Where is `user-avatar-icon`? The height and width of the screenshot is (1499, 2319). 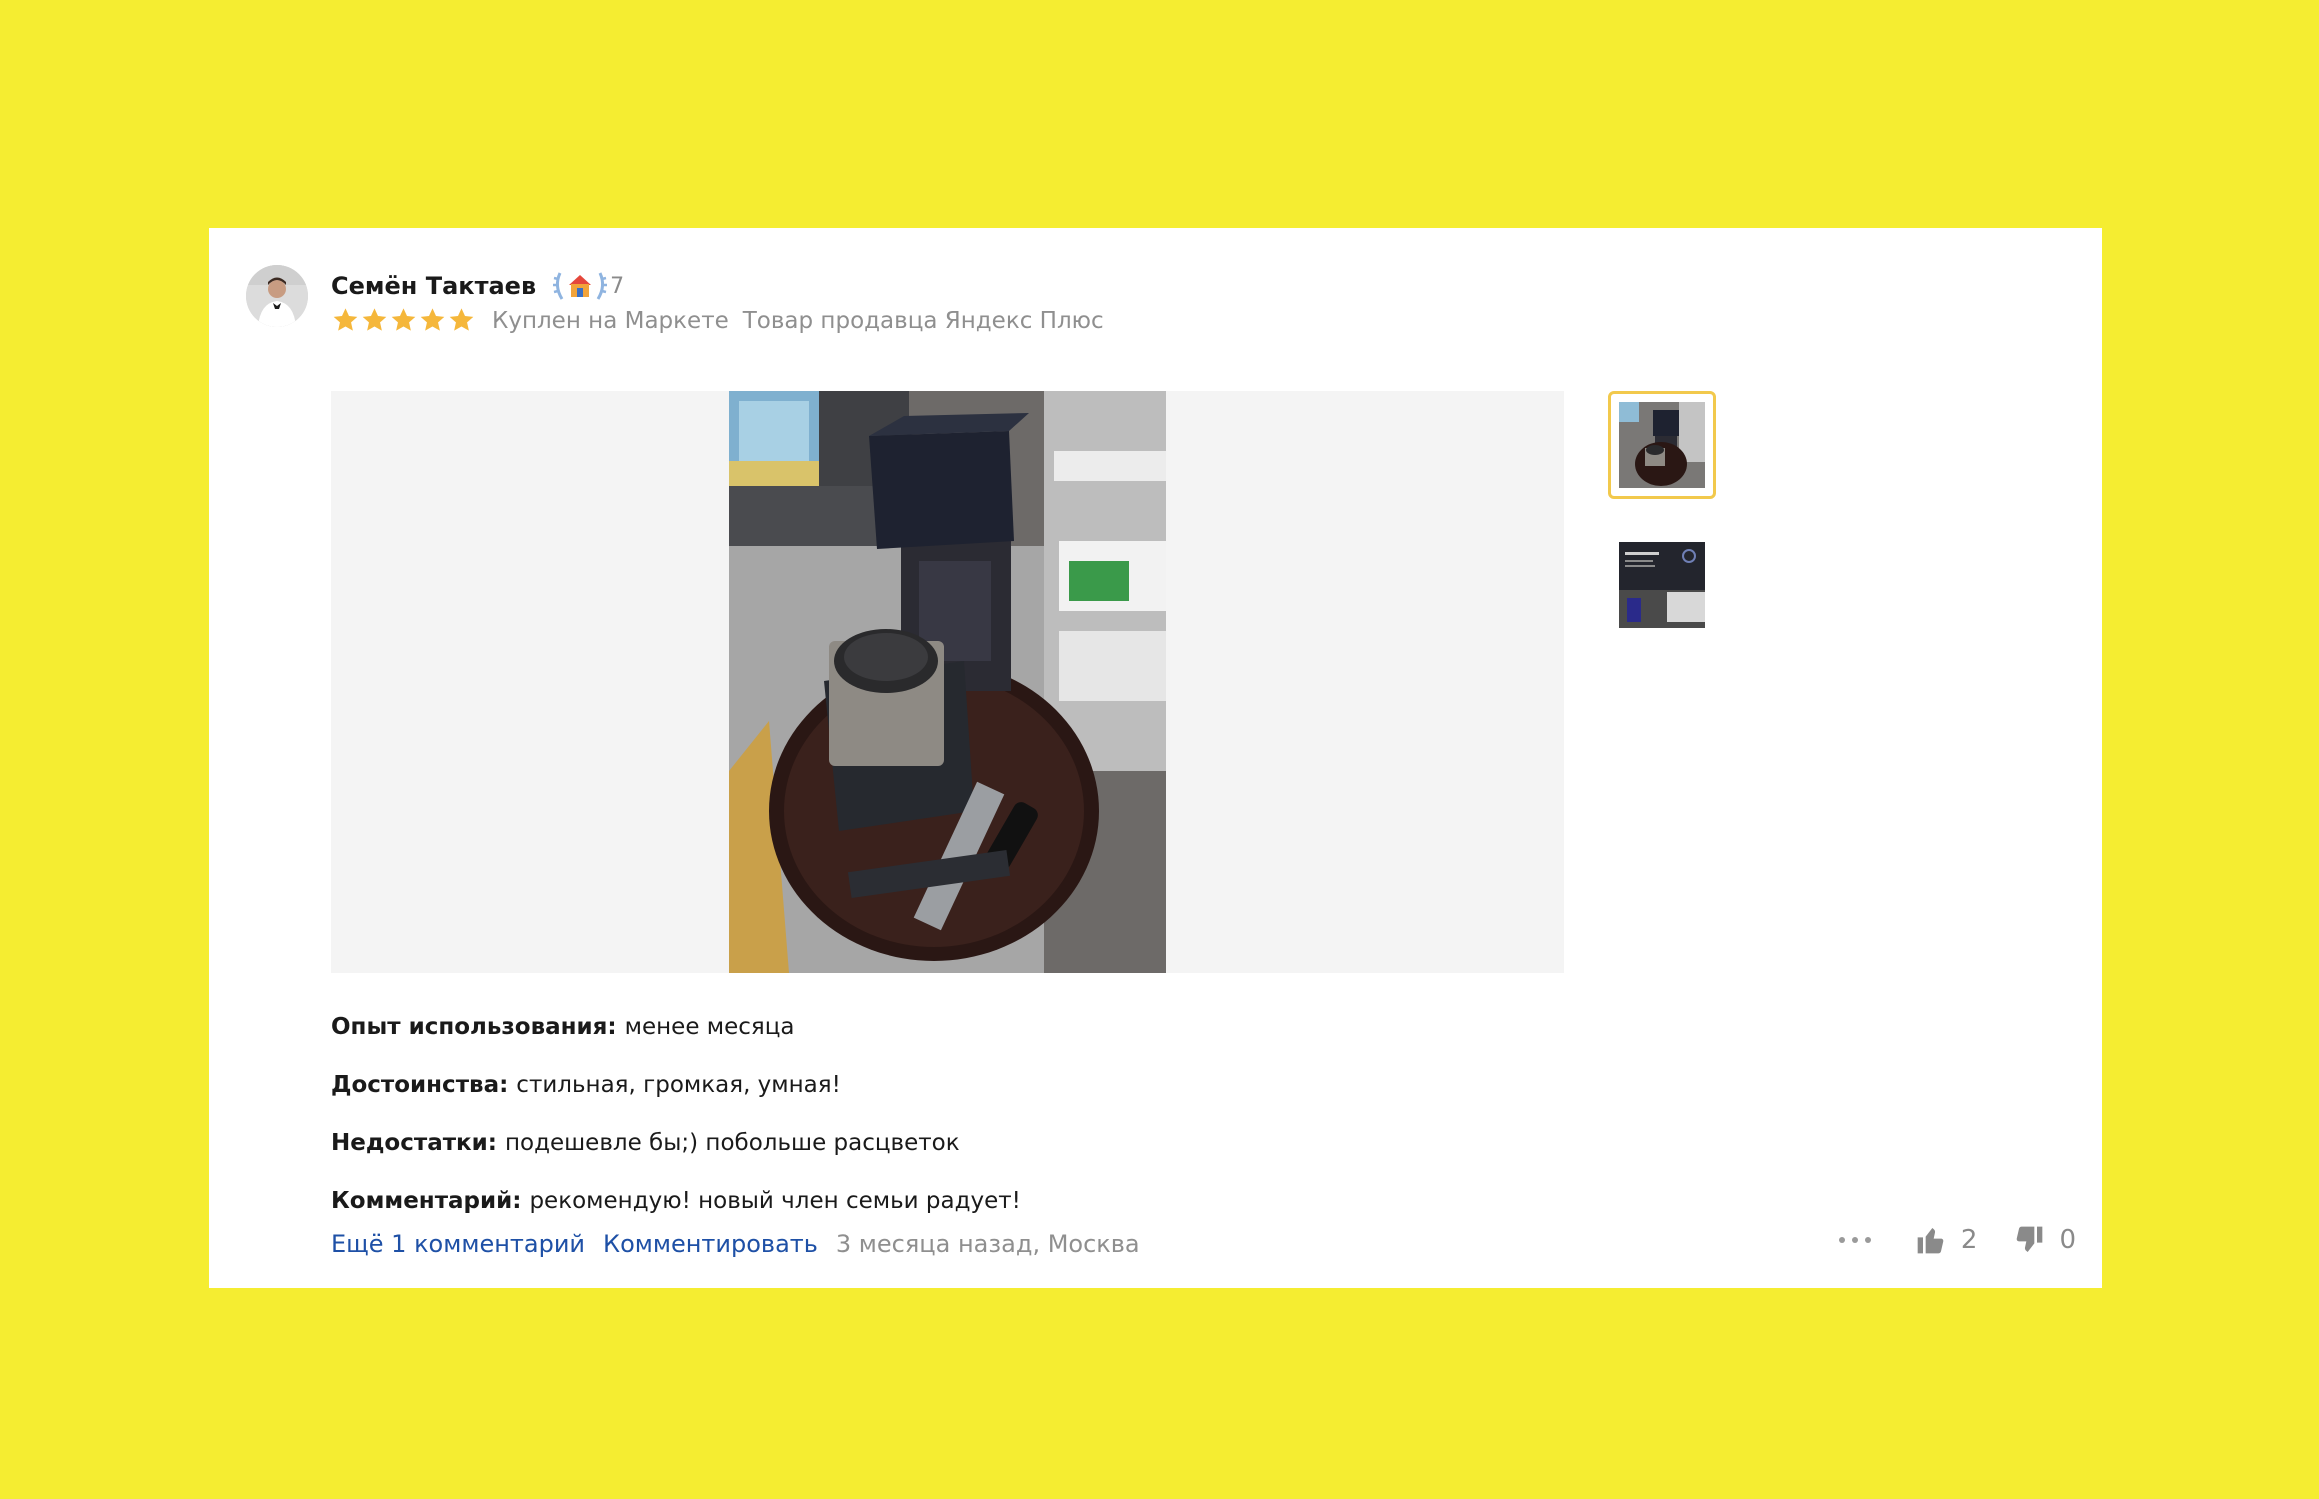
user-avatar-icon is located at coordinates (277, 296).